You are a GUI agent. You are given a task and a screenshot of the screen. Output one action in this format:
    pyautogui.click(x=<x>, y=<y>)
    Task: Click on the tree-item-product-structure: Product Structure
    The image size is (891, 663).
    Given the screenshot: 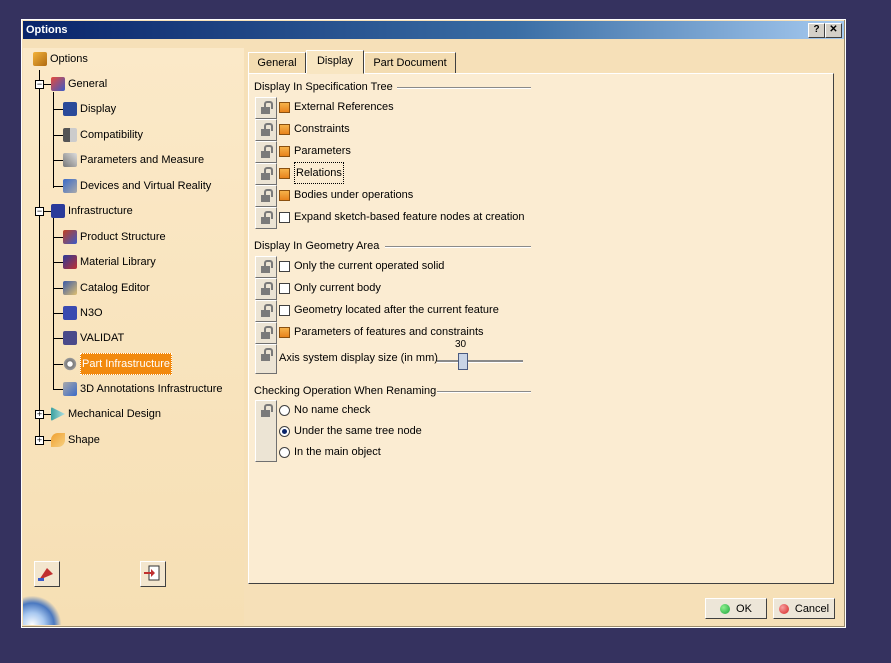 What is the action you would take?
    pyautogui.click(x=114, y=237)
    